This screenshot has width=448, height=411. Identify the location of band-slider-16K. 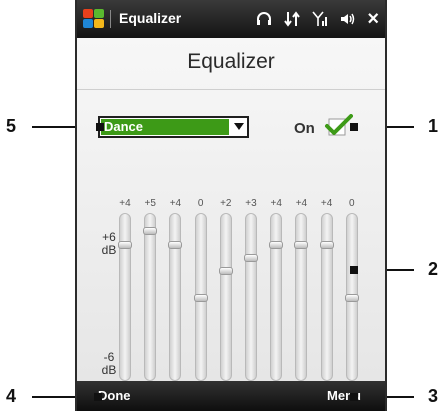
(351, 297).